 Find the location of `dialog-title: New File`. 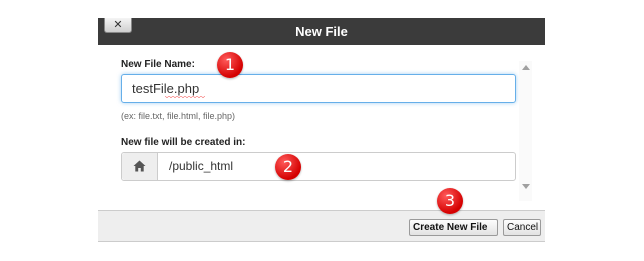

dialog-title: New File is located at coordinates (321, 31).